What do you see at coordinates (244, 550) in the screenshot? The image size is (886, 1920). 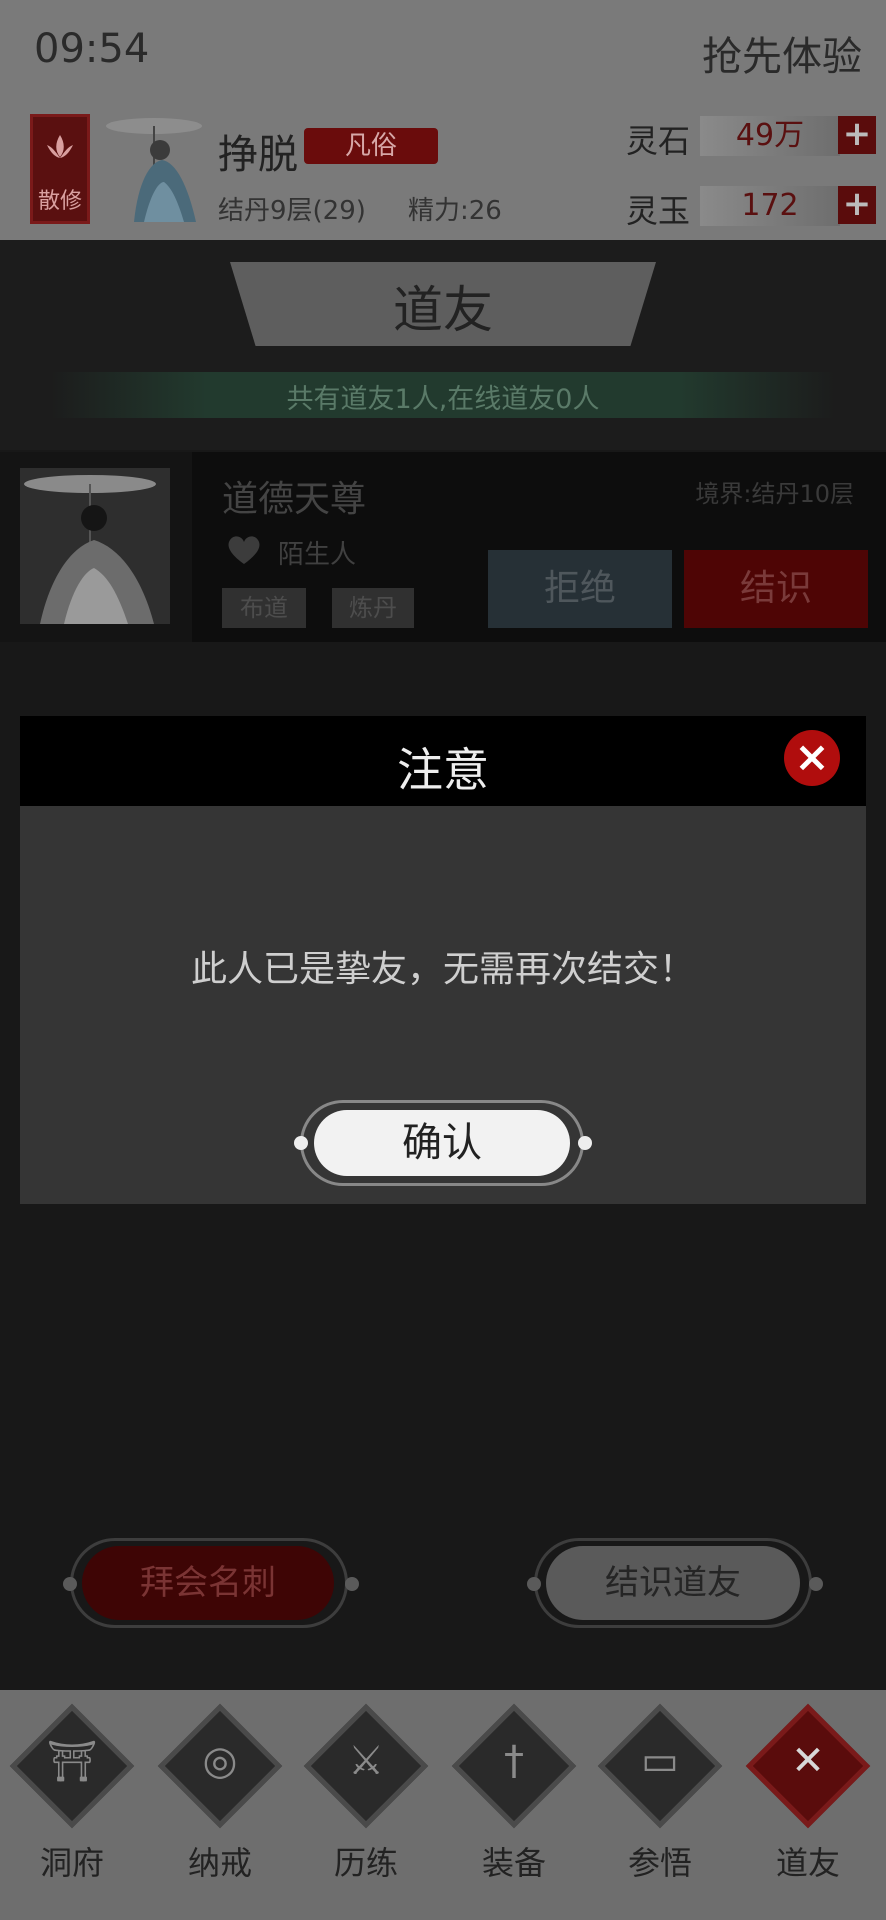 I see `heart-icon` at bounding box center [244, 550].